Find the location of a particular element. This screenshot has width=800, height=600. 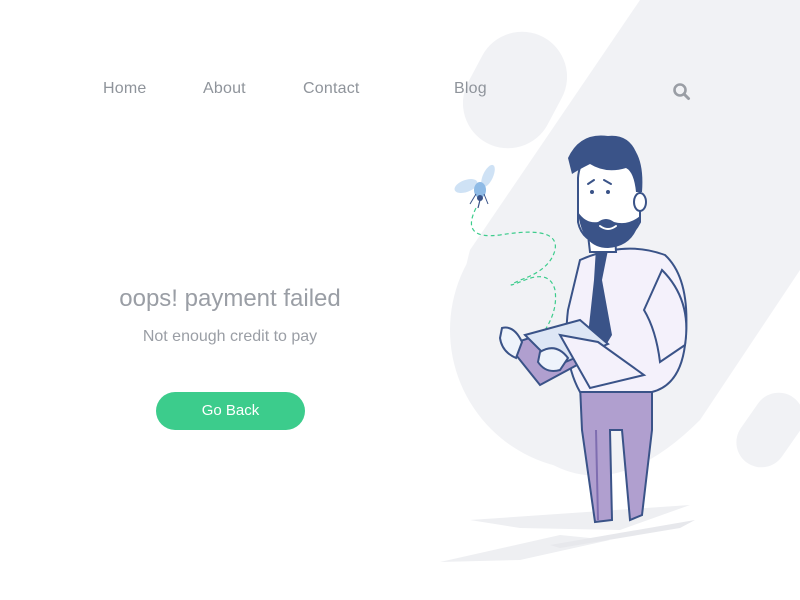

nav-link-about: About is located at coordinates (224, 89).